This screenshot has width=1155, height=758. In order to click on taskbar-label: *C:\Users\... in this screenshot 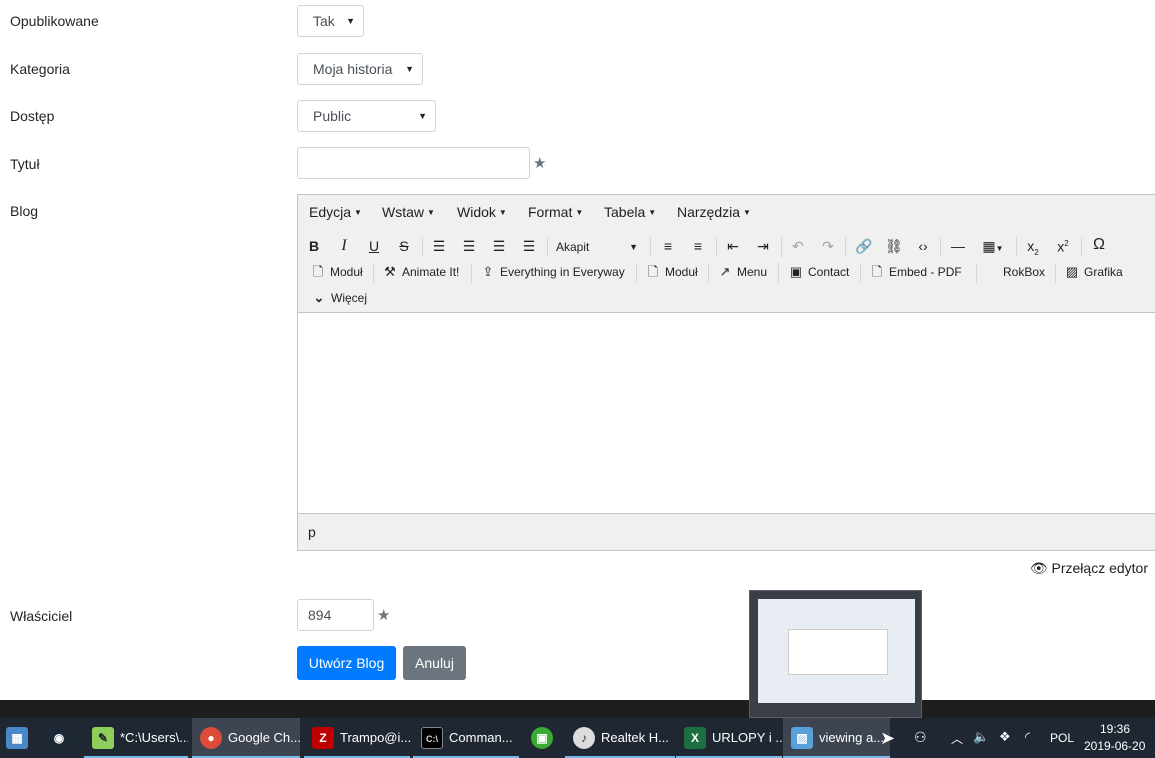, I will do `click(154, 737)`.